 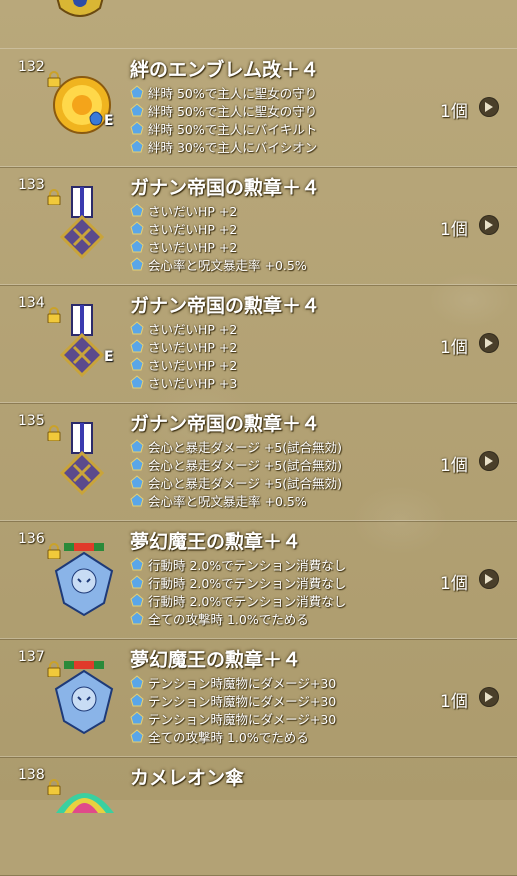 I want to click on chameleon-umbrella-icon, so click(x=85, y=803).